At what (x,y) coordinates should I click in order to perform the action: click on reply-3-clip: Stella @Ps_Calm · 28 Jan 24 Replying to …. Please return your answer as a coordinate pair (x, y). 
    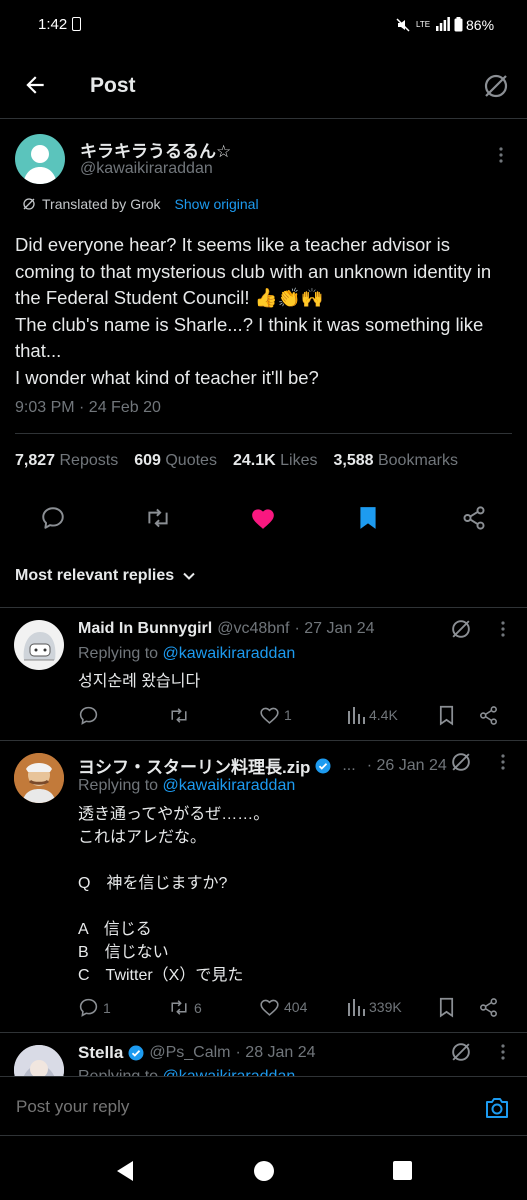
    Looking at the image, I should click on (263, 1054).